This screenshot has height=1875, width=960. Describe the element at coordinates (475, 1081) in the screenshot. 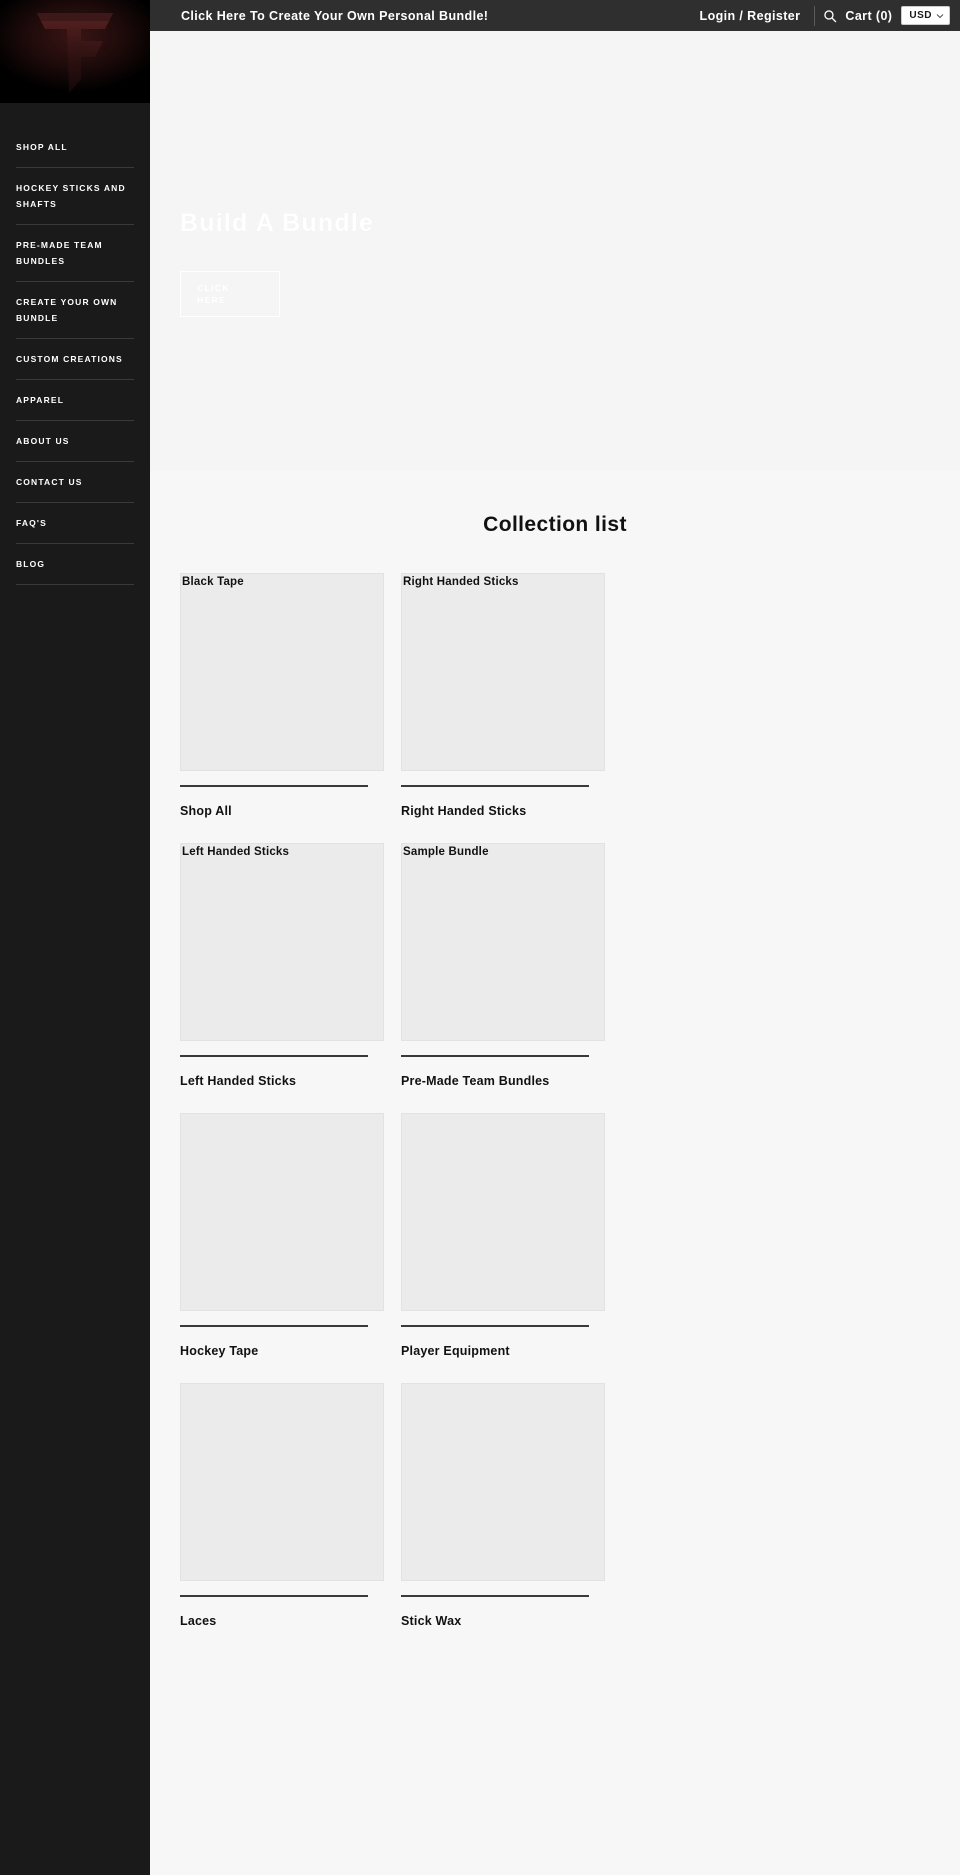

I see `collection-card-title: Pre-Made Team Bundles` at that location.